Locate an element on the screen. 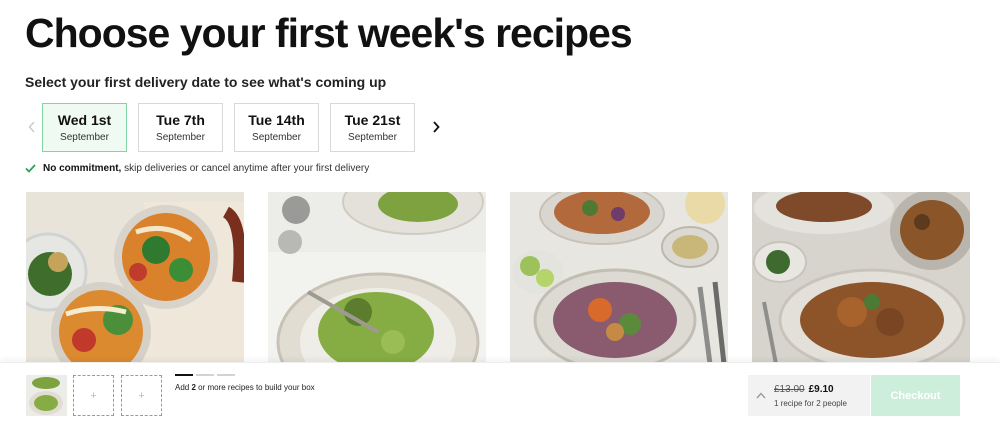 The image size is (1000, 426). checkout-button: Checkout is located at coordinates (915, 395).